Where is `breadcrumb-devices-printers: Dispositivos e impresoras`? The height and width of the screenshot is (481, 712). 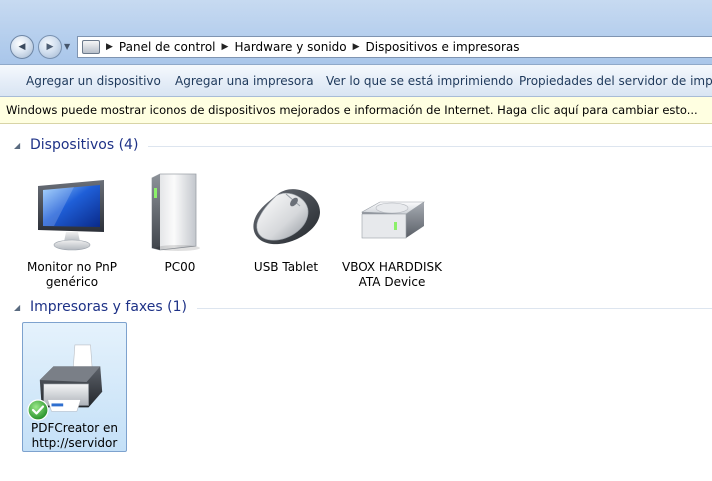 breadcrumb-devices-printers: Dispositivos e impresoras is located at coordinates (443, 47).